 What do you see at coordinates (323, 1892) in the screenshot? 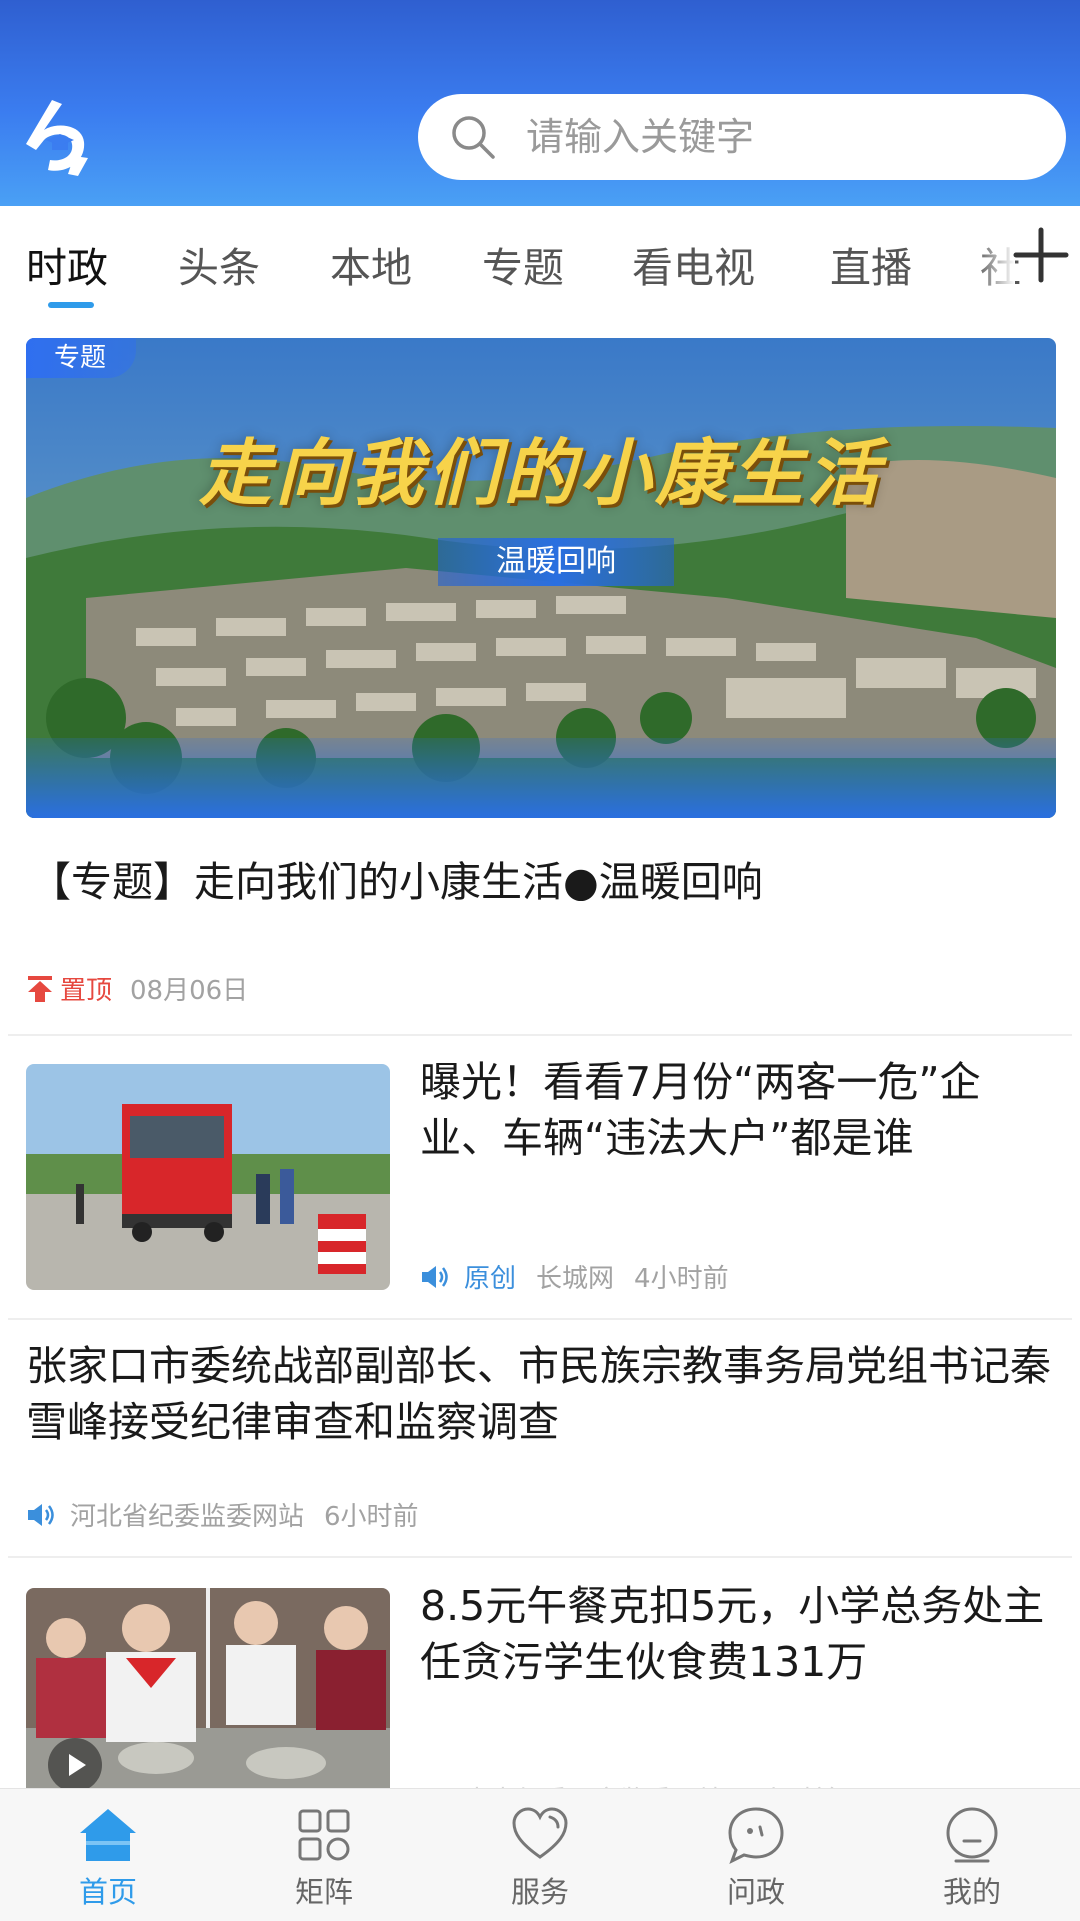
I see `nav-label: 矩阵` at bounding box center [323, 1892].